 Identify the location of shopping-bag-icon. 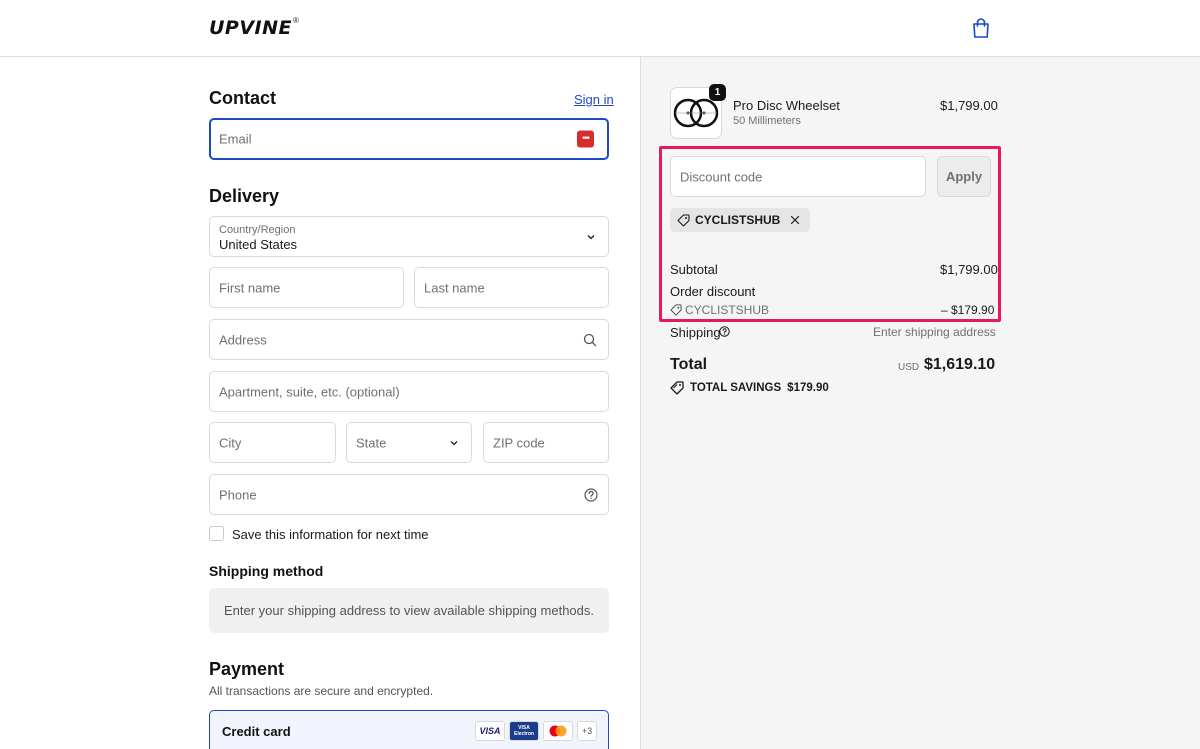
(981, 28).